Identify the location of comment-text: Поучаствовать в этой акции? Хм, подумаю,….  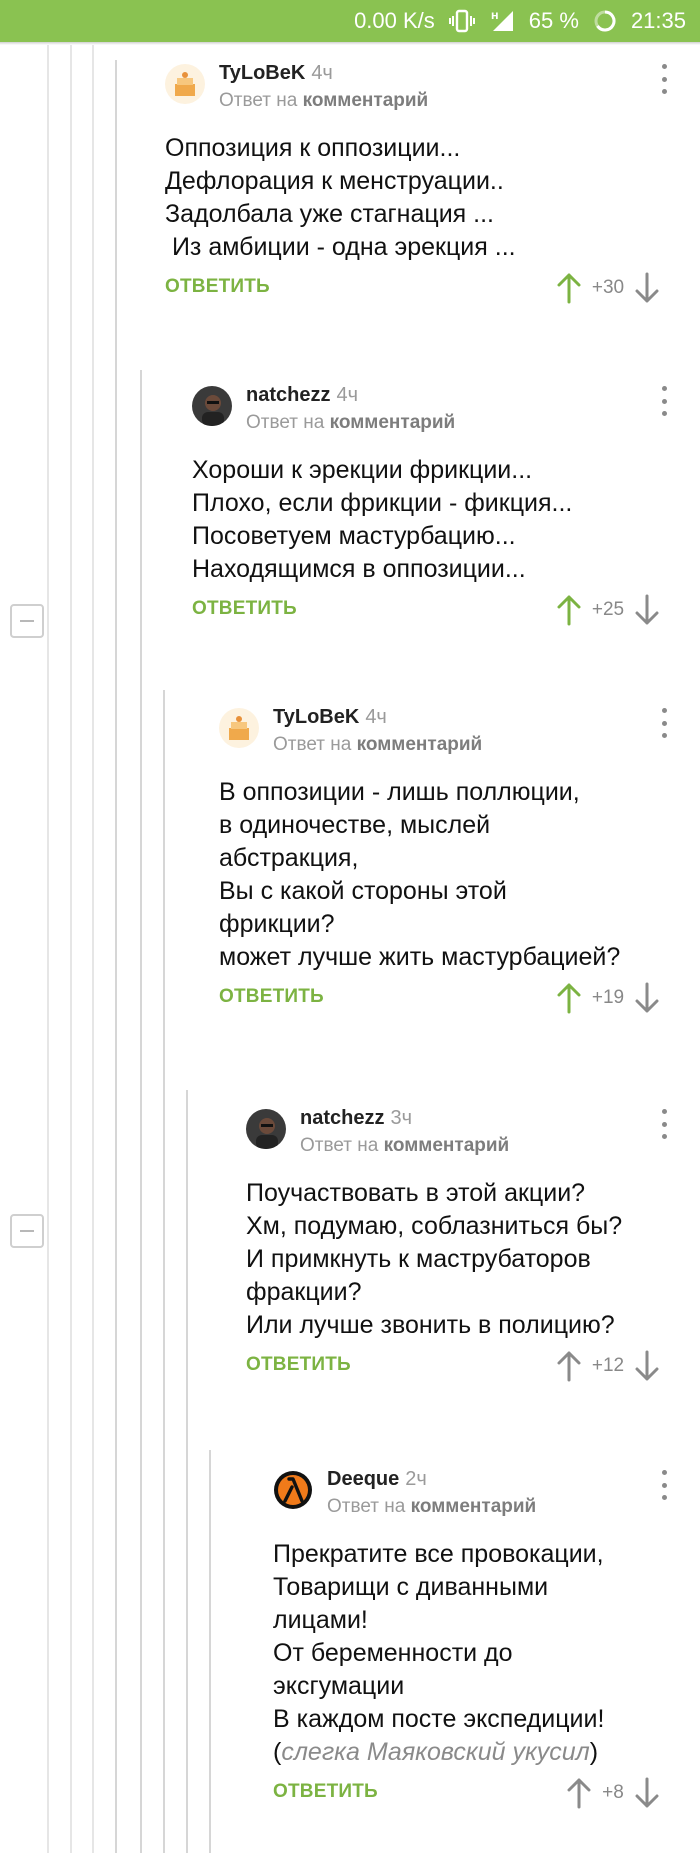
(434, 1259).